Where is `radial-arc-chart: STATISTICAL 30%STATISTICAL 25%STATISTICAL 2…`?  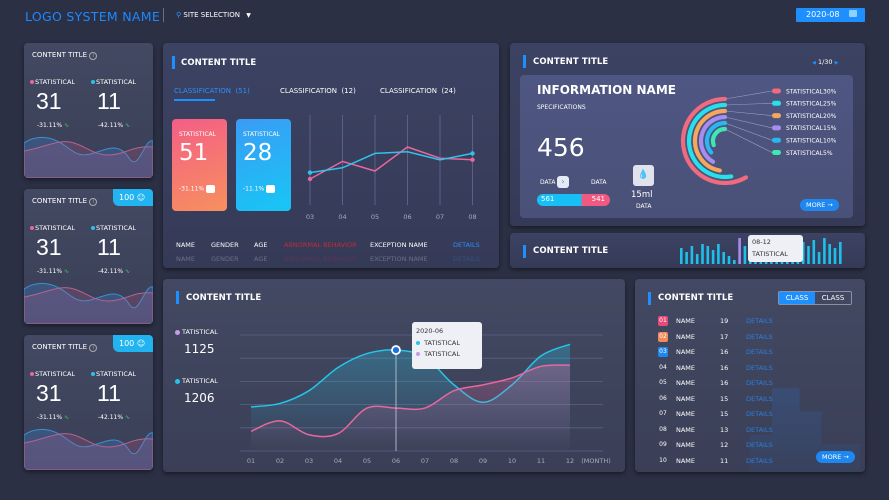 radial-arc-chart: STATISTICAL 30%STATISTICAL 25%STATISTICAL 2… is located at coordinates (758, 137).